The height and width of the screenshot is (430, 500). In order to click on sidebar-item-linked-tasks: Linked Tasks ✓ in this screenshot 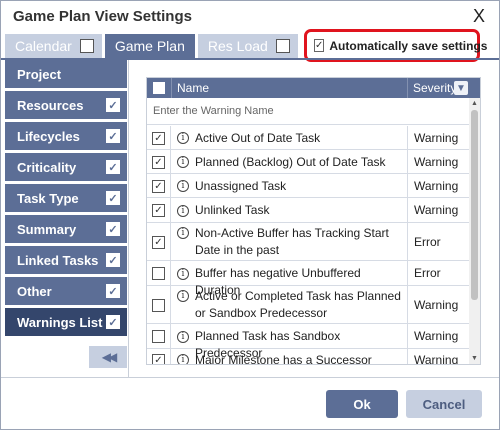, I will do `click(66, 260)`.